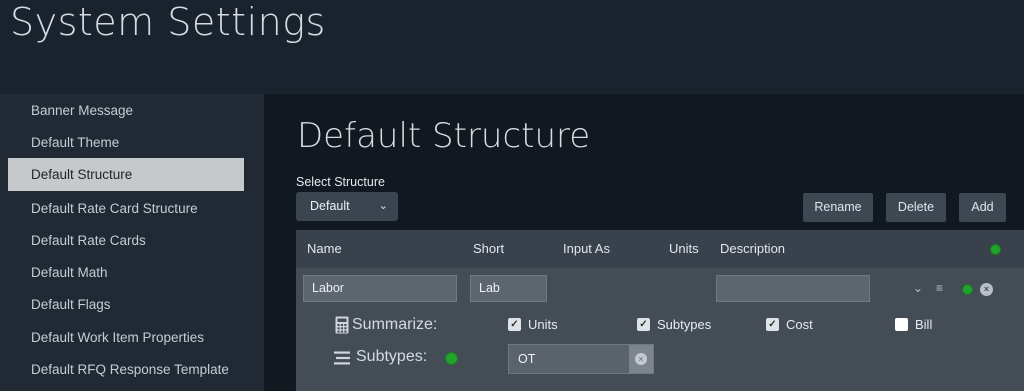 This screenshot has width=1024, height=391. Describe the element at coordinates (527, 359) in the screenshot. I see `subtype-tag: OT` at that location.